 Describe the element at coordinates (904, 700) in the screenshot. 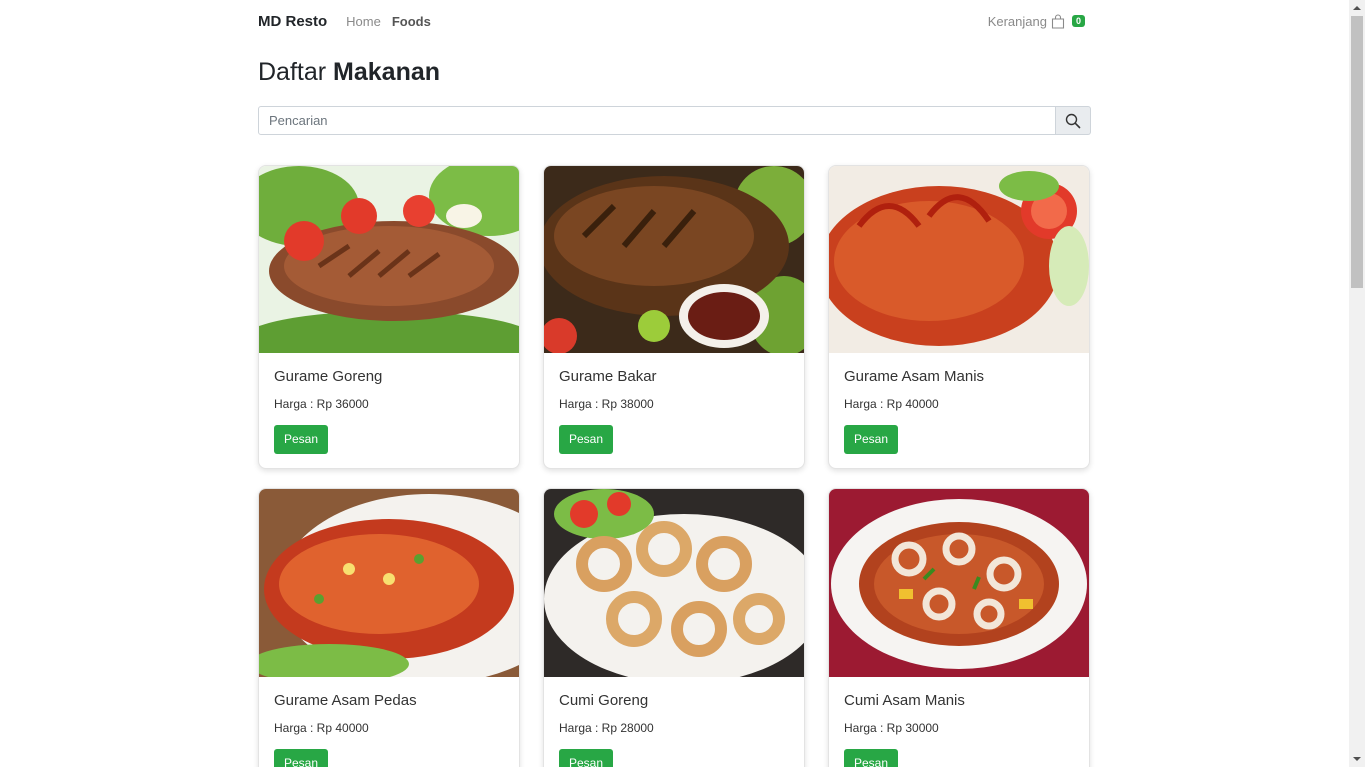

I see `food-name: Cumi Asam Manis` at that location.